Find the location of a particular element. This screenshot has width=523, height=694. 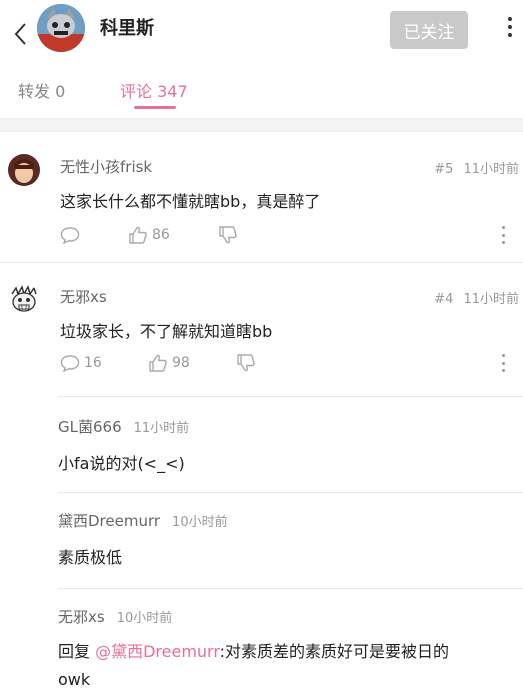

reply-text: 素质极低 is located at coordinates (90, 557).